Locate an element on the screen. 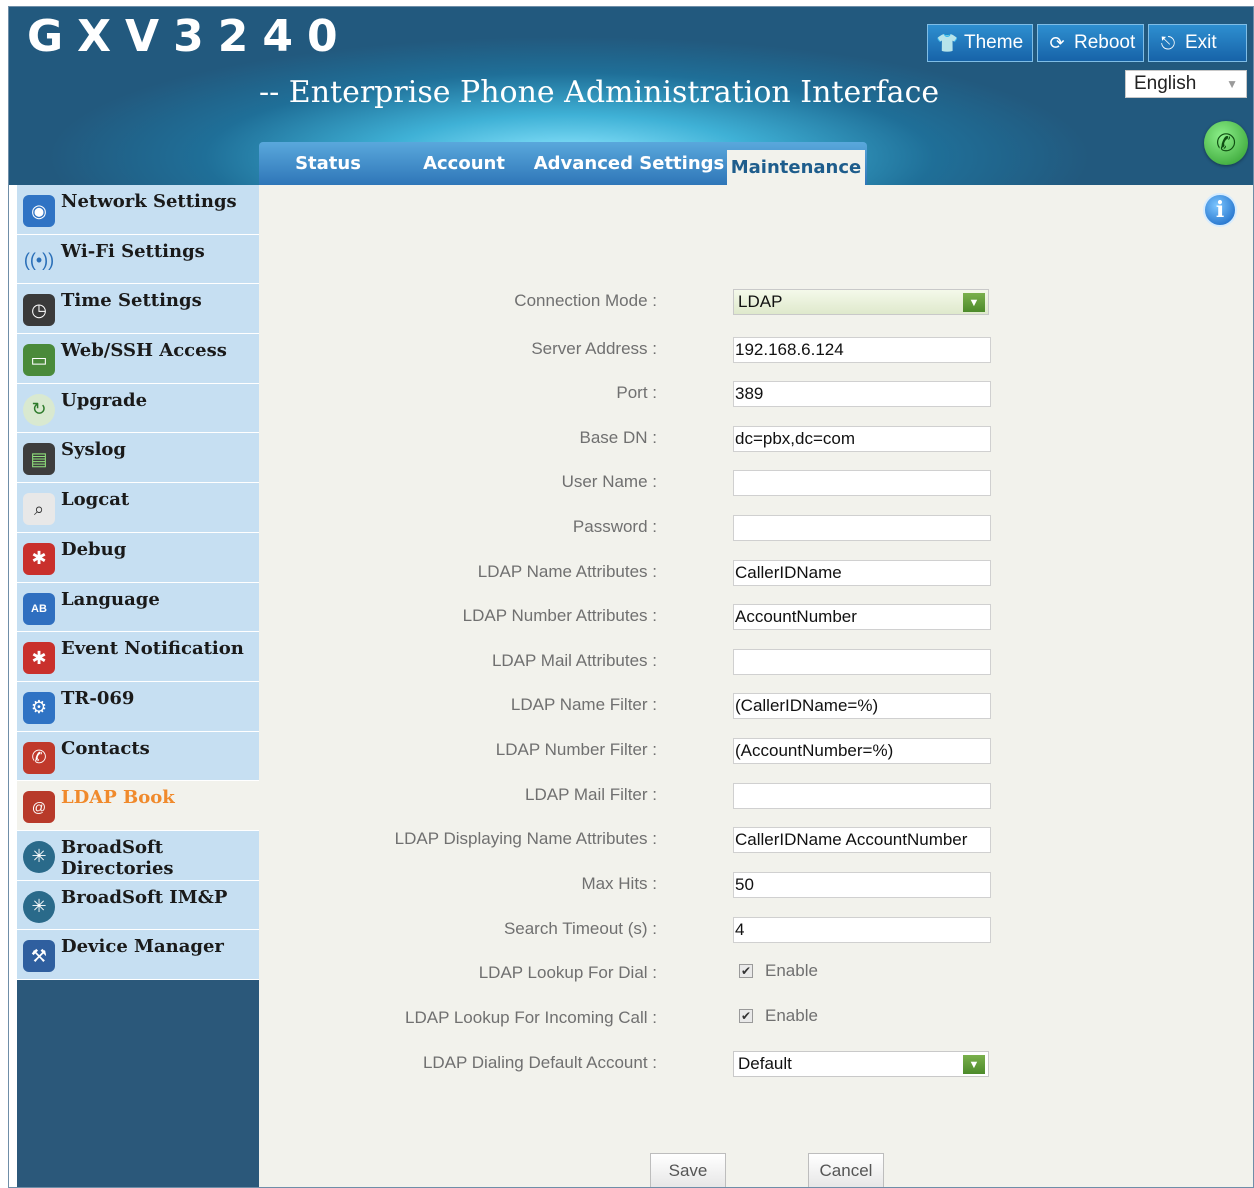 The width and height of the screenshot is (1254, 1188). search-timeout-input: 4 is located at coordinates (862, 930).